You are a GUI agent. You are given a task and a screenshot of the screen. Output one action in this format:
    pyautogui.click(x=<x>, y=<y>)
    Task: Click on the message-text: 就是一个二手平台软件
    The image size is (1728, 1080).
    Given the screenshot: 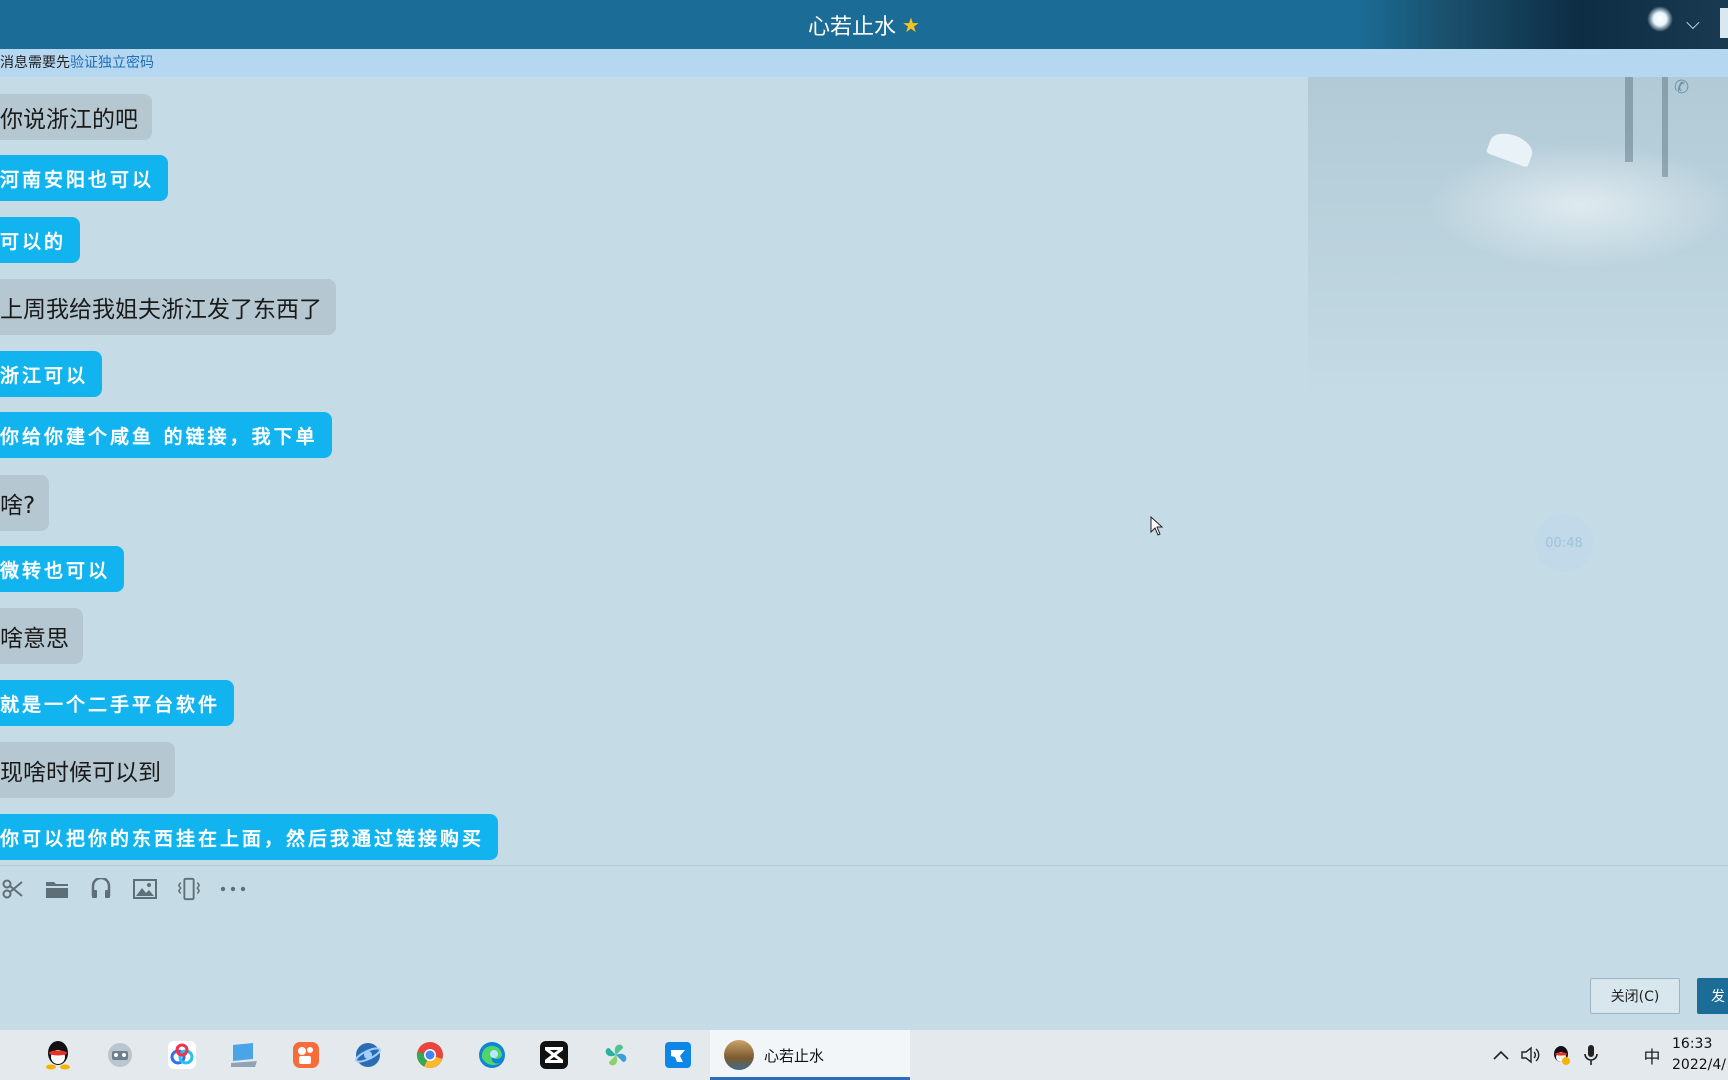 What is the action you would take?
    pyautogui.click(x=110, y=704)
    